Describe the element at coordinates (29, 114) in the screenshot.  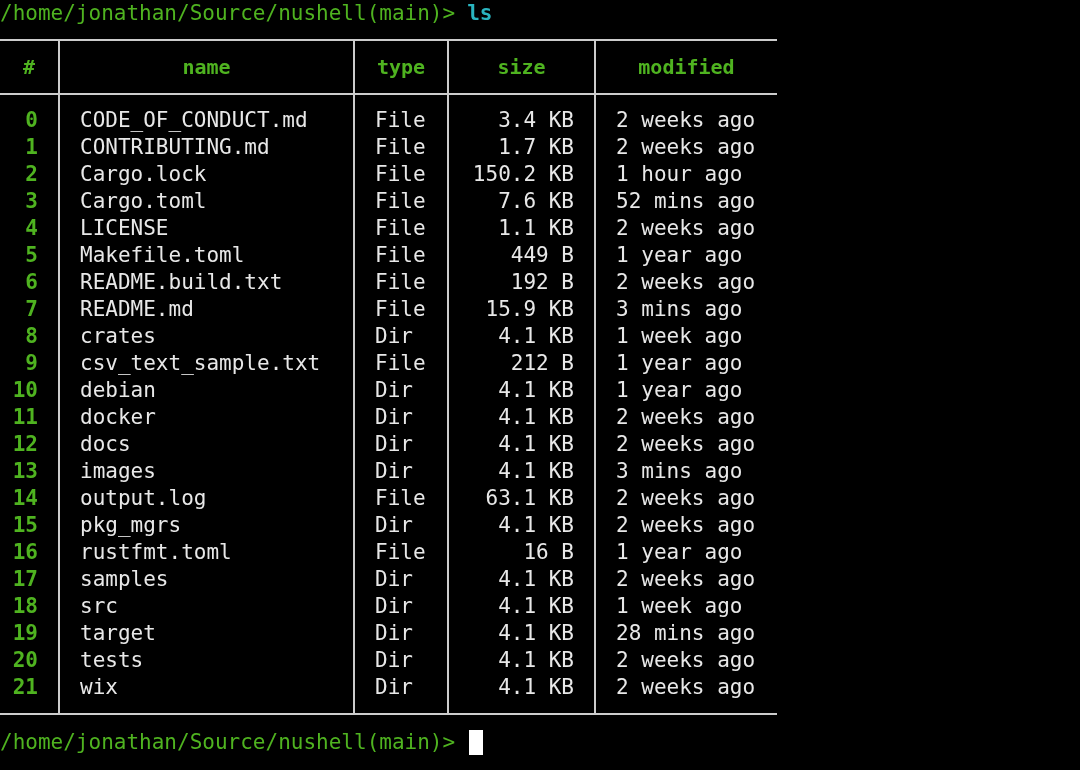
I see `row-index: 0` at that location.